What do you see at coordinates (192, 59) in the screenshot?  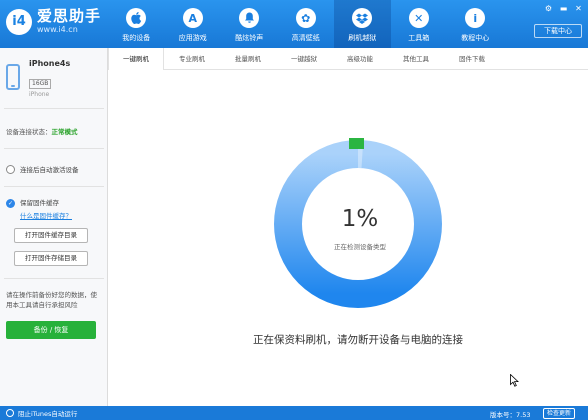 I see `tab-pro-flash: 专业刷机` at bounding box center [192, 59].